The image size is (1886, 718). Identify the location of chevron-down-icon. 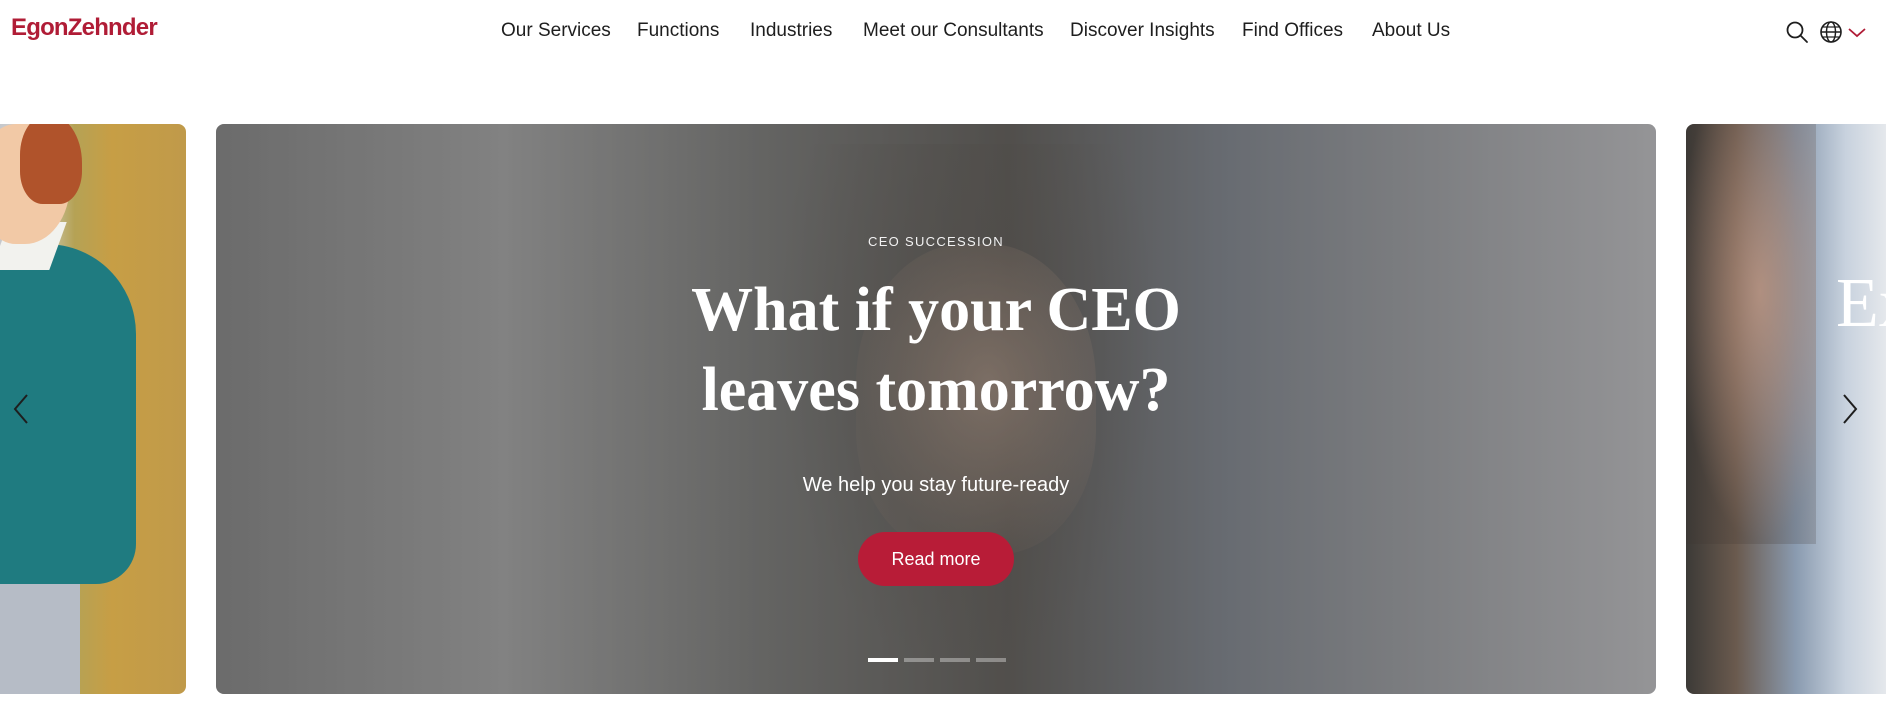
(1857, 32).